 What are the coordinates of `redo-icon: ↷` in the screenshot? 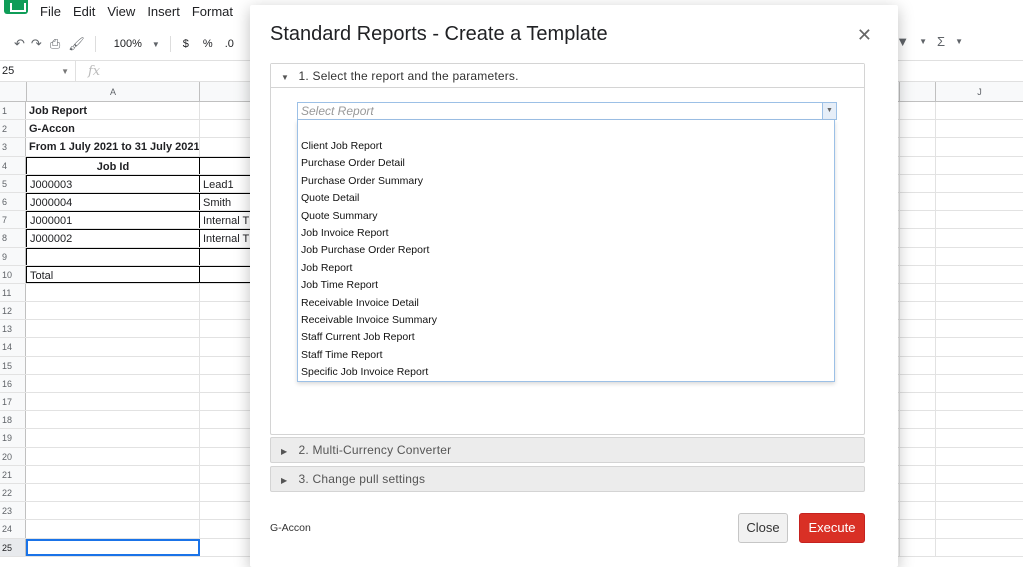 It's located at (36, 44).